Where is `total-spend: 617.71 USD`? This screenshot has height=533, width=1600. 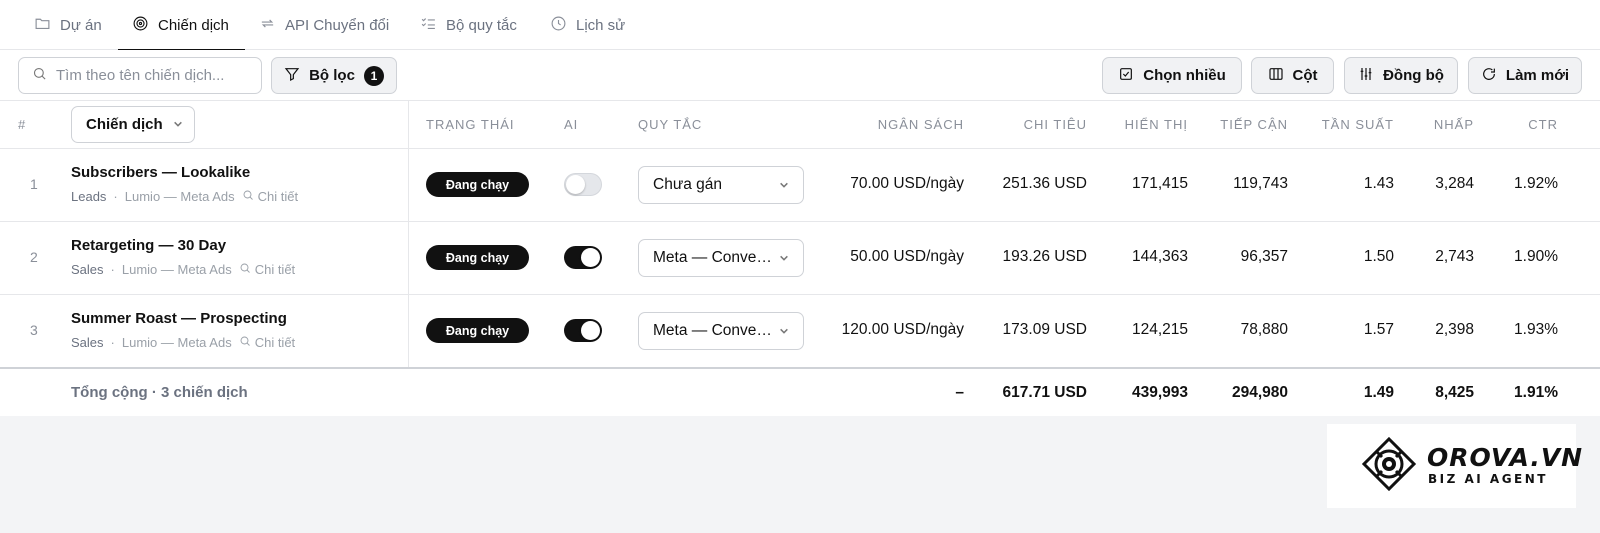
total-spend: 617.71 USD is located at coordinates (1044, 392).